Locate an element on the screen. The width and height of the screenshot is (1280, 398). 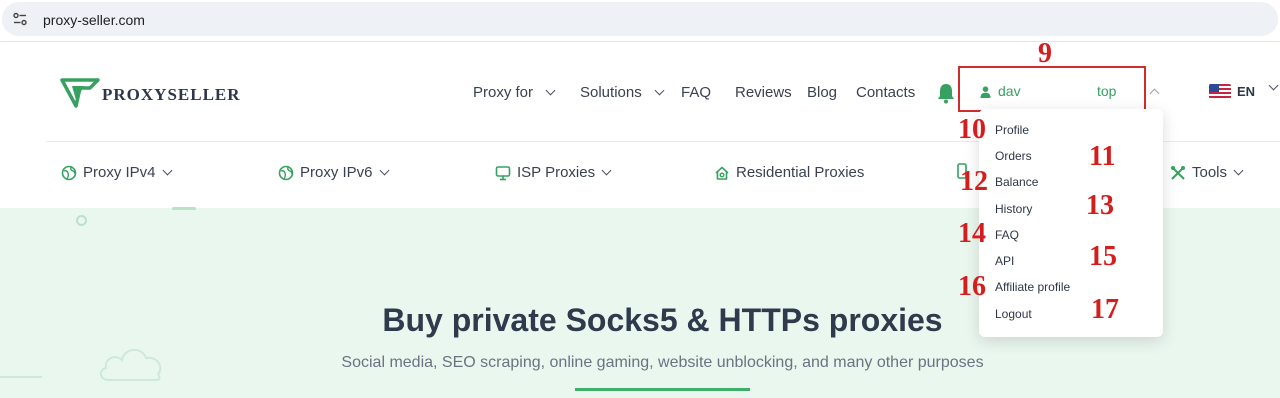
nav-solutions: Solutions is located at coordinates (622, 92).